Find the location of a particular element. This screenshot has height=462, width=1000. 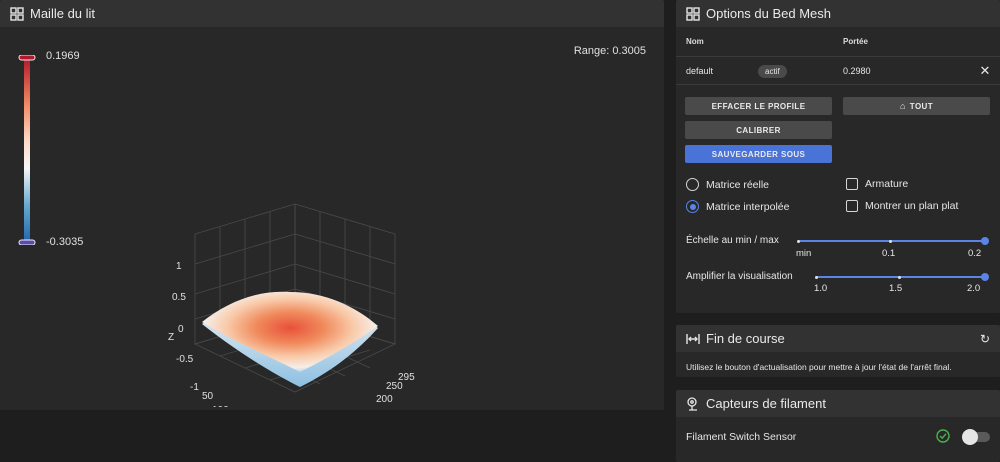

clear-profile-button: EFFACER LE PROFILE is located at coordinates (758, 106).